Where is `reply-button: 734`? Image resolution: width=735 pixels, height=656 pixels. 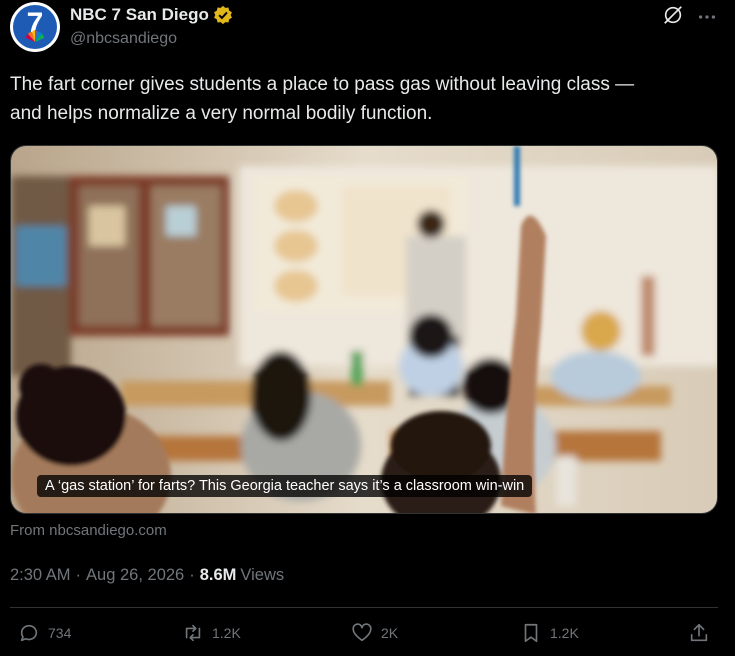
reply-button: 734 is located at coordinates (44, 633).